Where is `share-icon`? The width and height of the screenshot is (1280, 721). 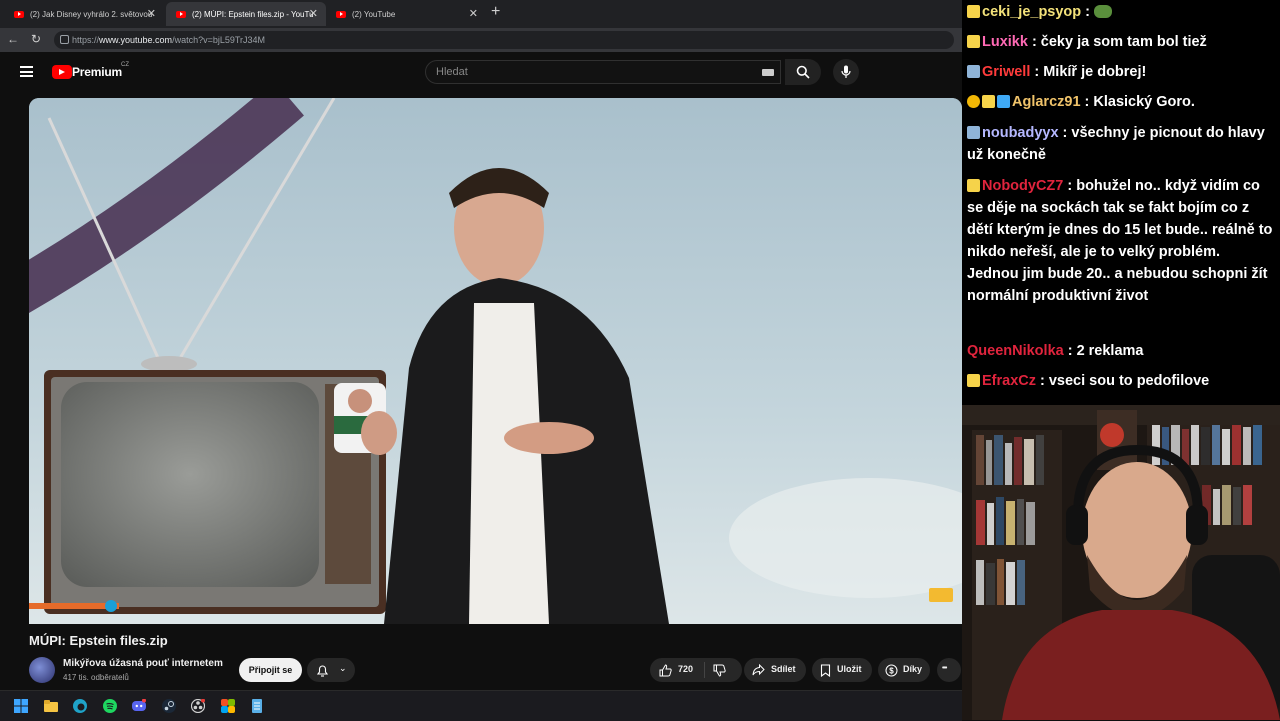 share-icon is located at coordinates (758, 670).